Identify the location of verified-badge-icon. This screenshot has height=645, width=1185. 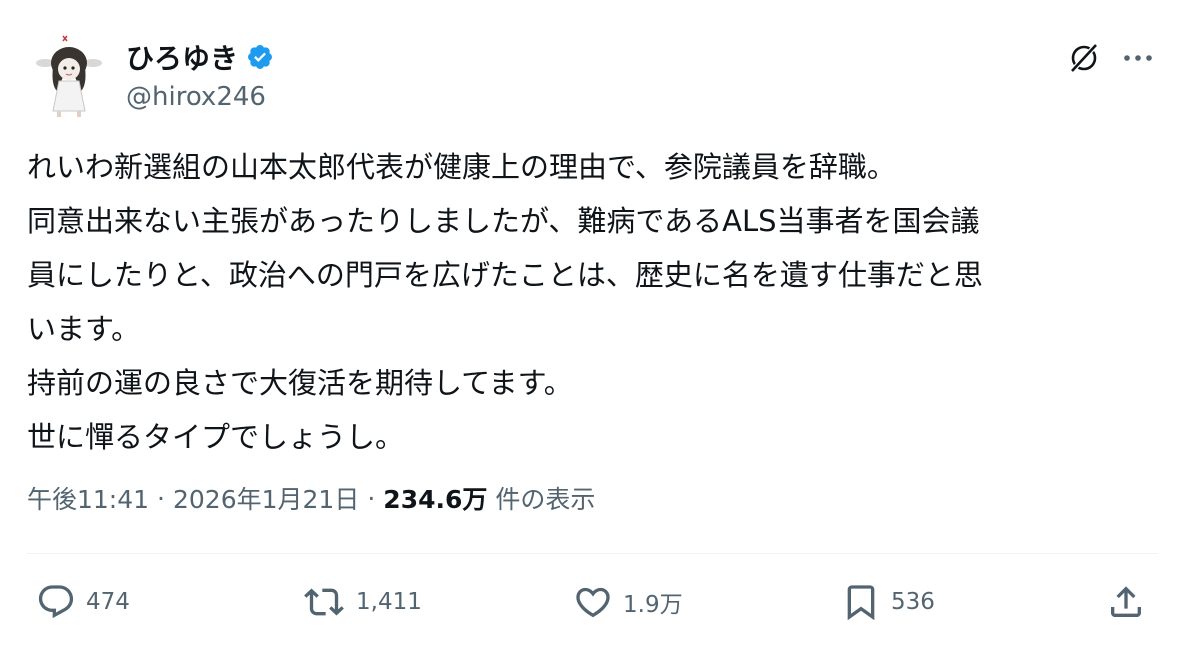
(260, 57).